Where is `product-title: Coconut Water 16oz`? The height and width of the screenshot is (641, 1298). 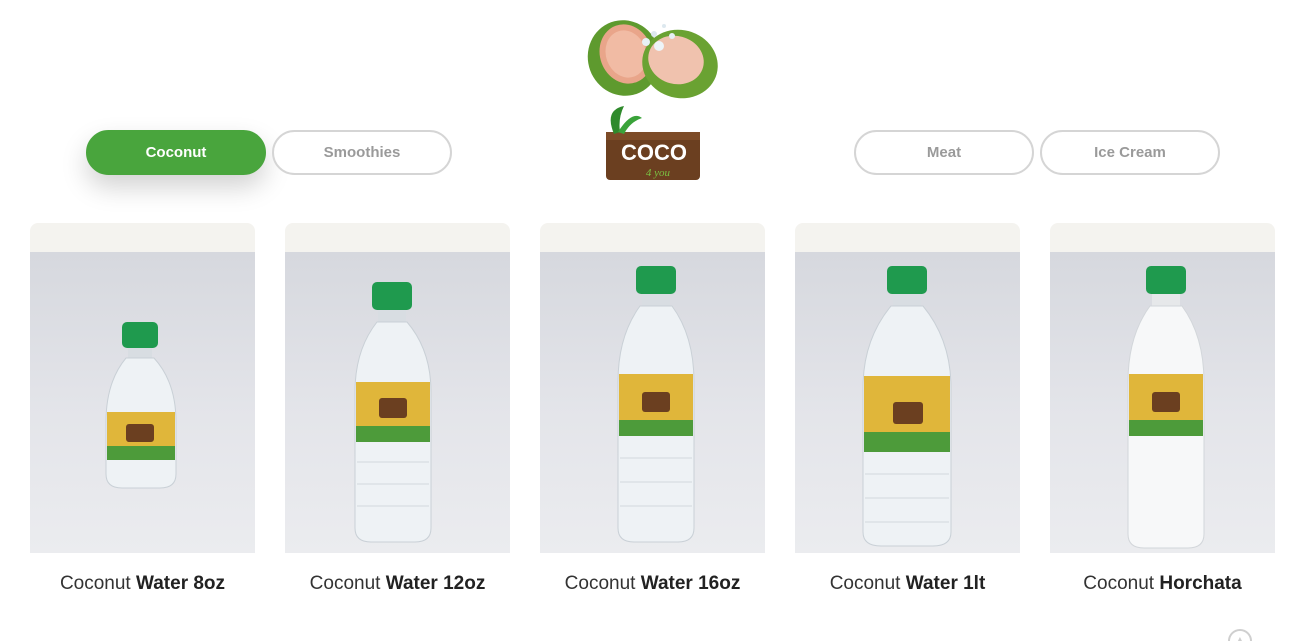
product-title: Coconut Water 16oz is located at coordinates (652, 584).